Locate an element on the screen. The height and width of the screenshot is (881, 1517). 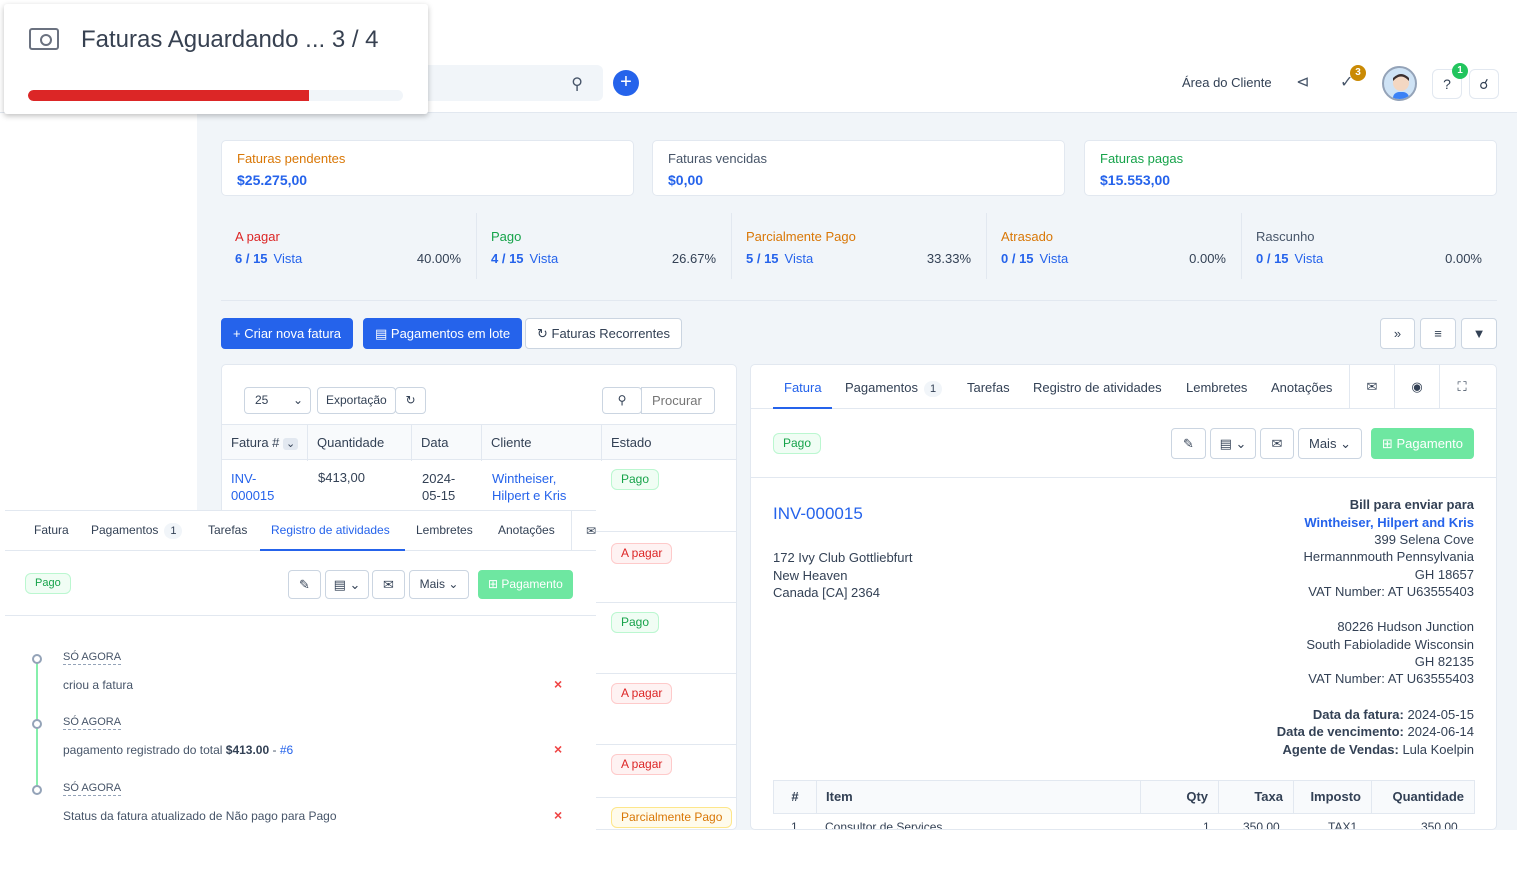
bell-icon: ☌ is located at coordinates (1484, 84).